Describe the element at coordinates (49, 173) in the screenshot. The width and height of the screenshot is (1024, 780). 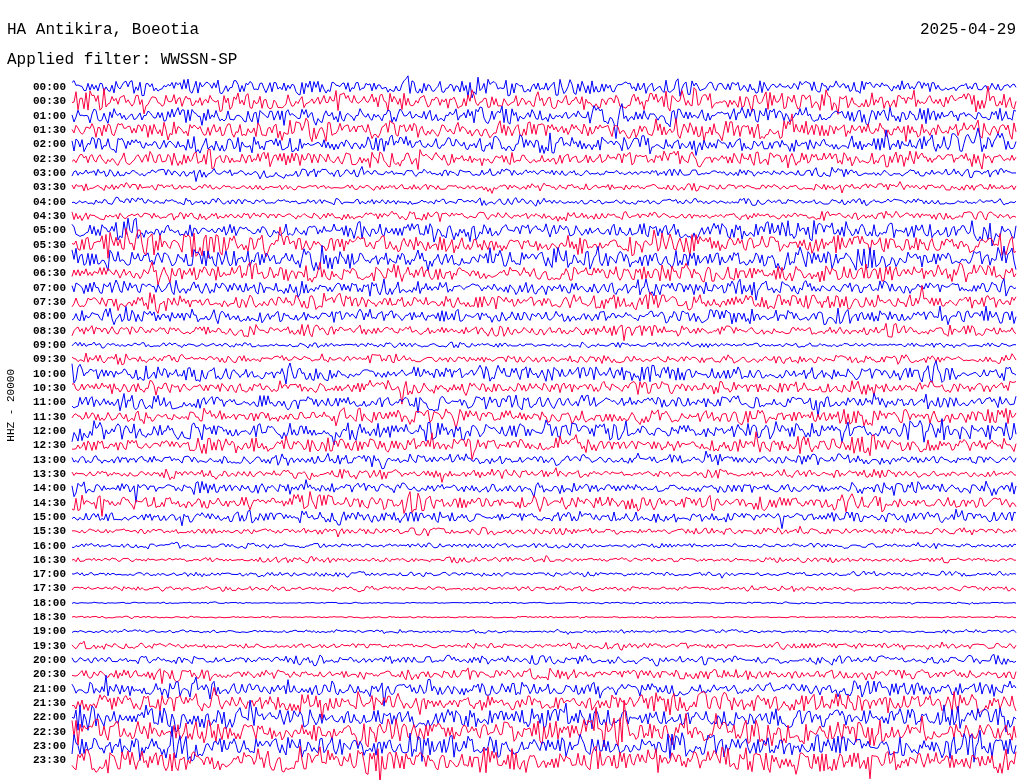
I see `time-label: 03:00` at that location.